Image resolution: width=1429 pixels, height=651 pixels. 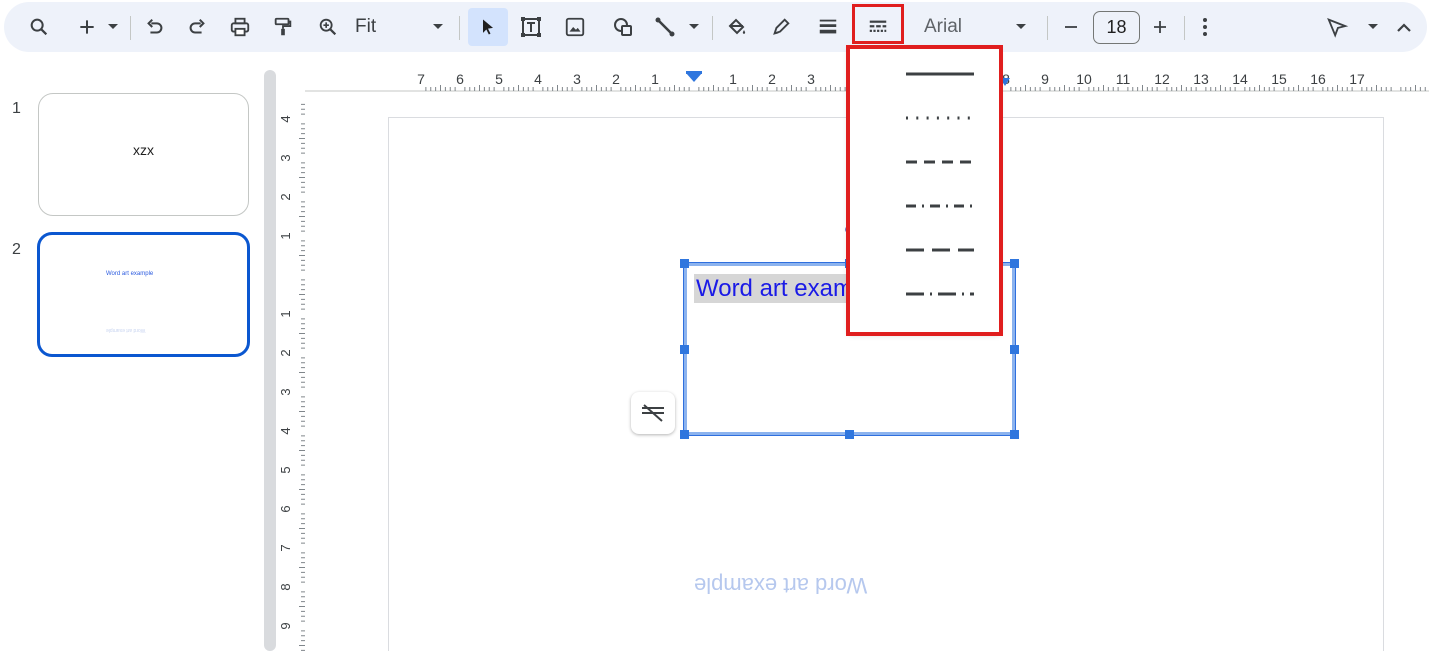 I want to click on shape-button, so click(x=623, y=27).